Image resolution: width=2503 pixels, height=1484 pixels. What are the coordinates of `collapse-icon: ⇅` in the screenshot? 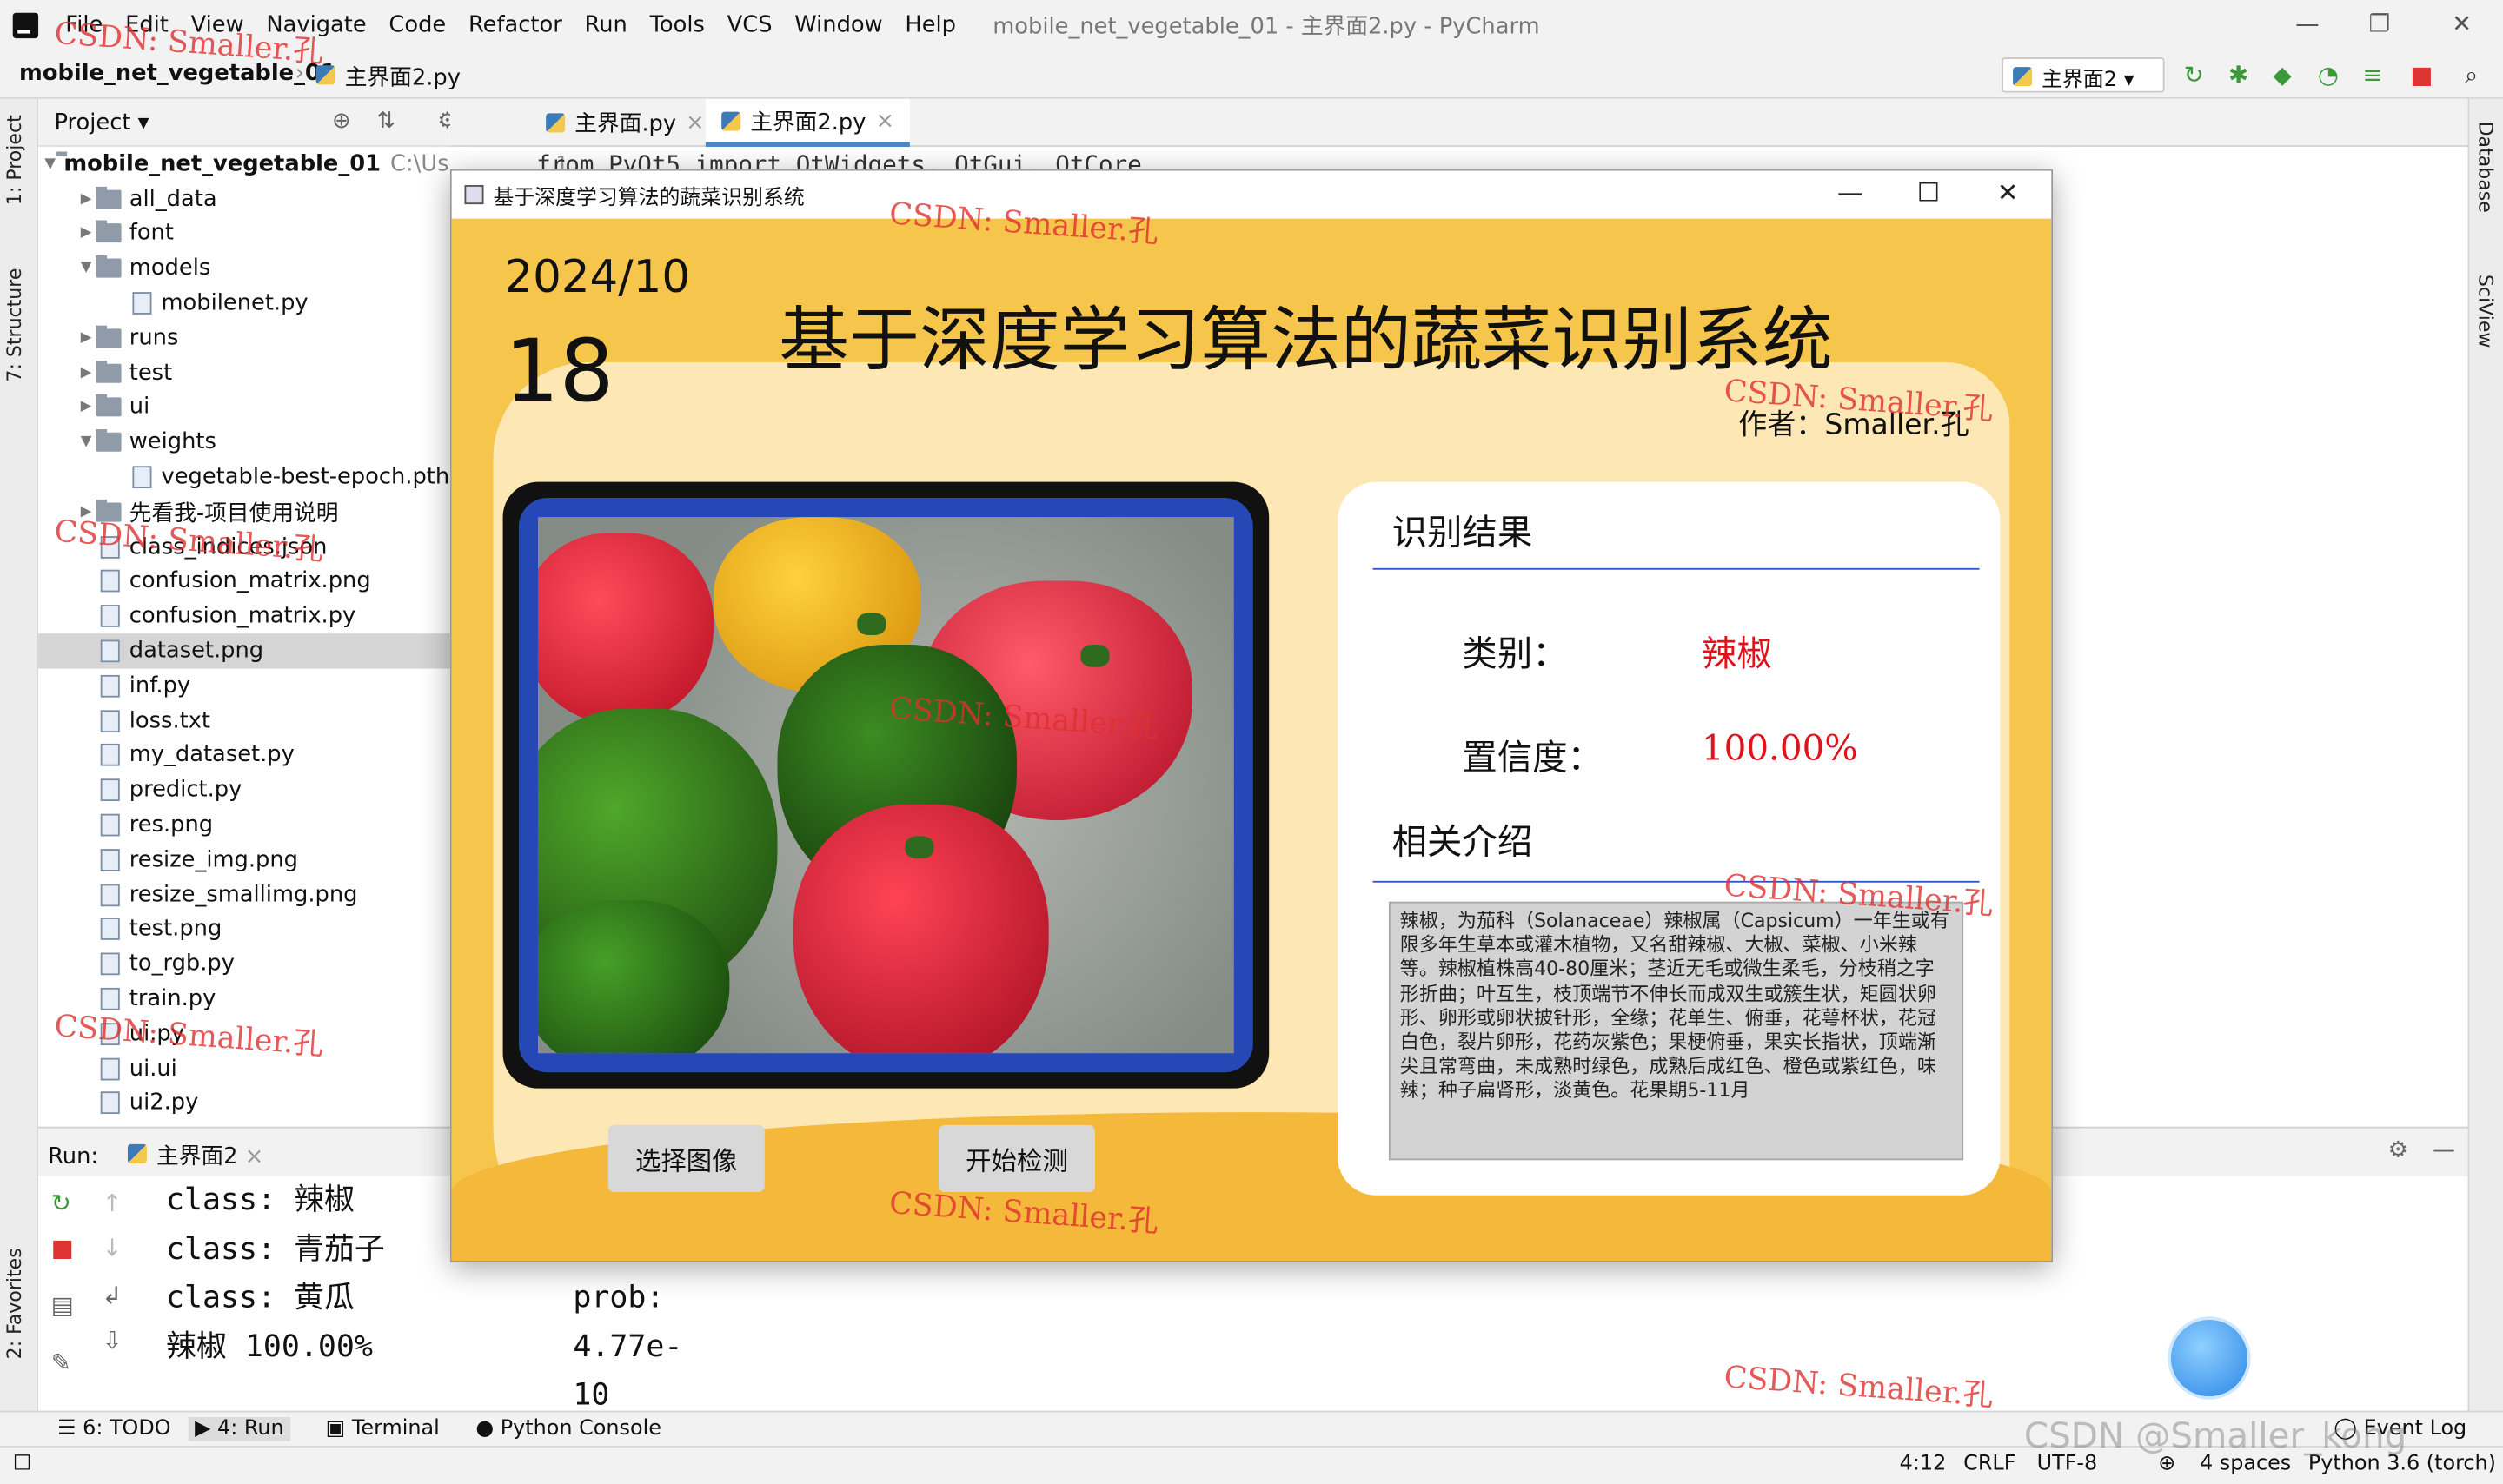 It's located at (385, 121).